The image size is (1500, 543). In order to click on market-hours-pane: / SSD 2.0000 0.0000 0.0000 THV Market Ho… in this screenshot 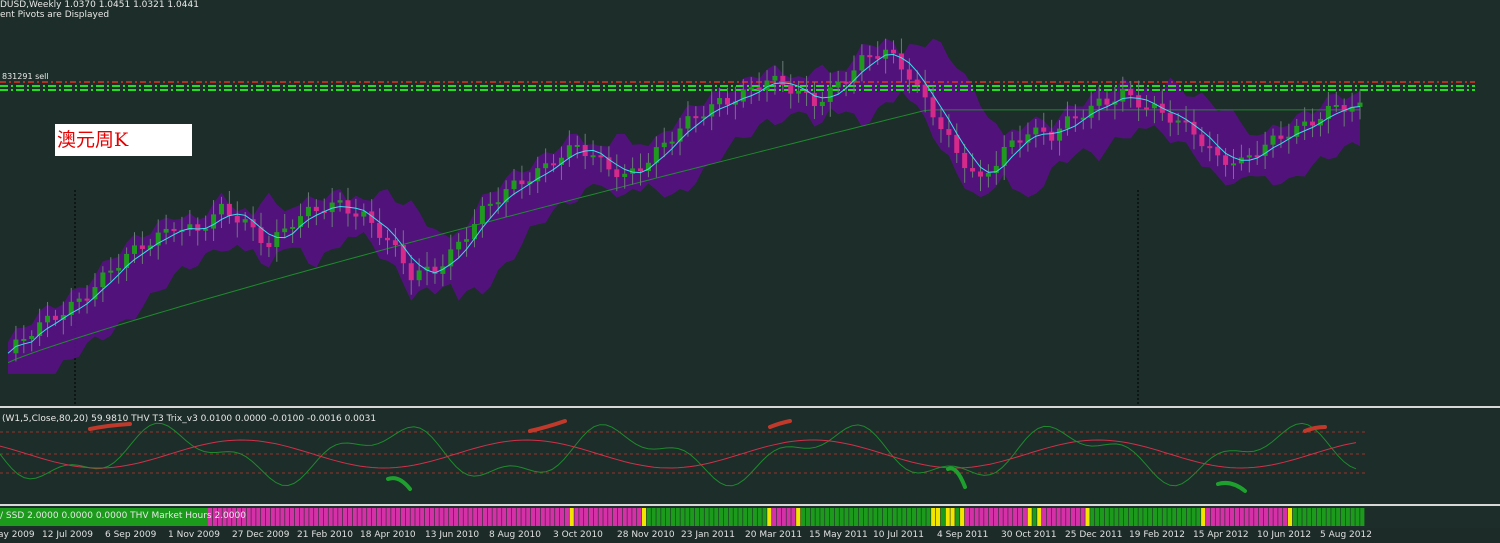, I will do `click(750, 517)`.